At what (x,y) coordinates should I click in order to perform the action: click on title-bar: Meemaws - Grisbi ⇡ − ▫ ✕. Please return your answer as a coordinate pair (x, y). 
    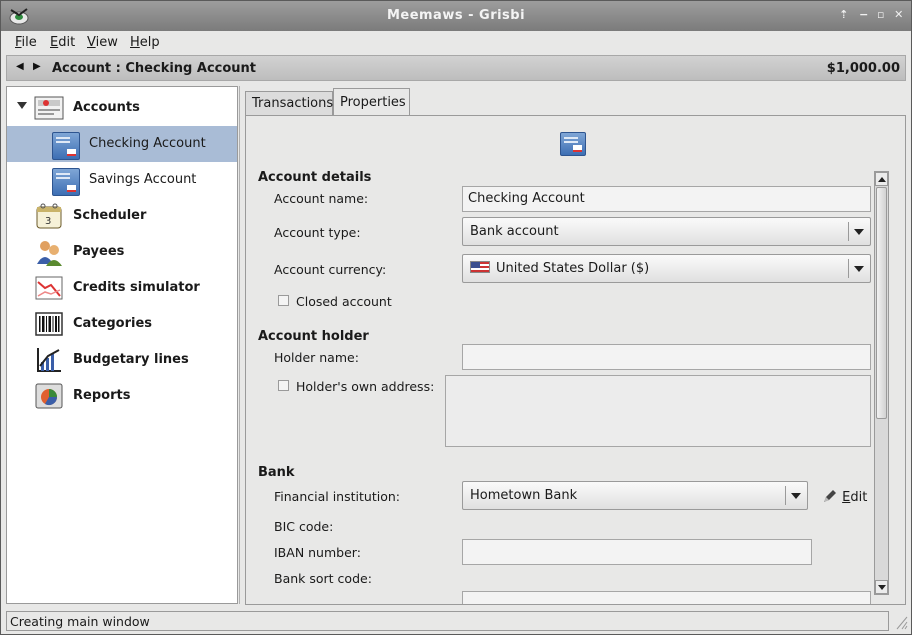
    Looking at the image, I should click on (456, 16).